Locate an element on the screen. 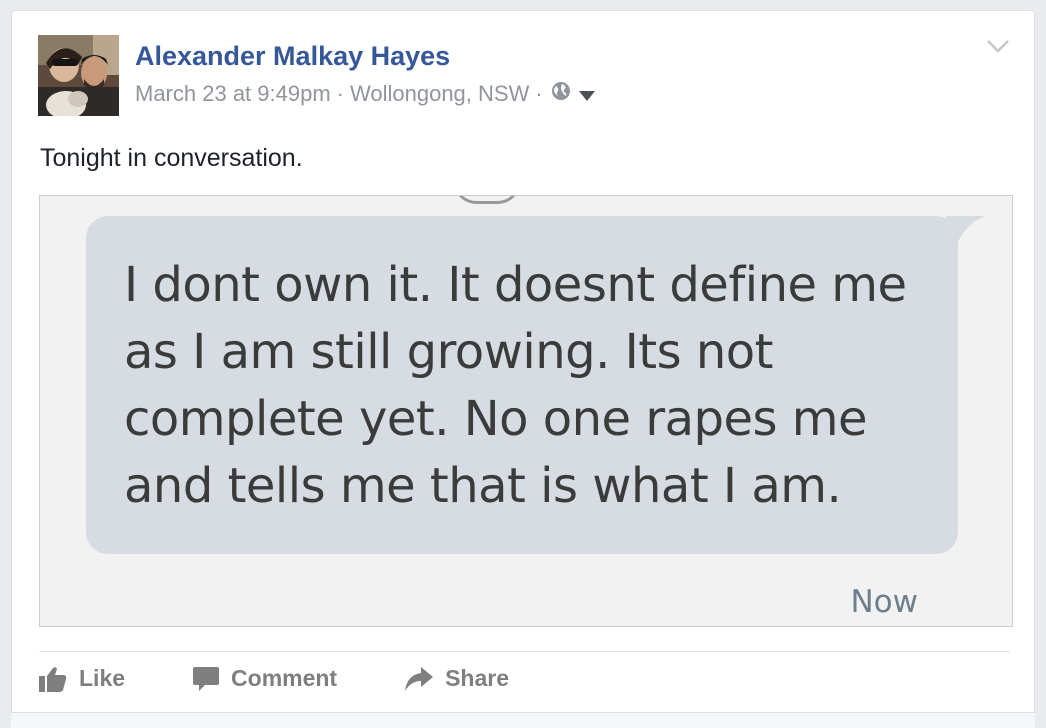 The image size is (1046, 728). comment-label: Comment is located at coordinates (284, 678).